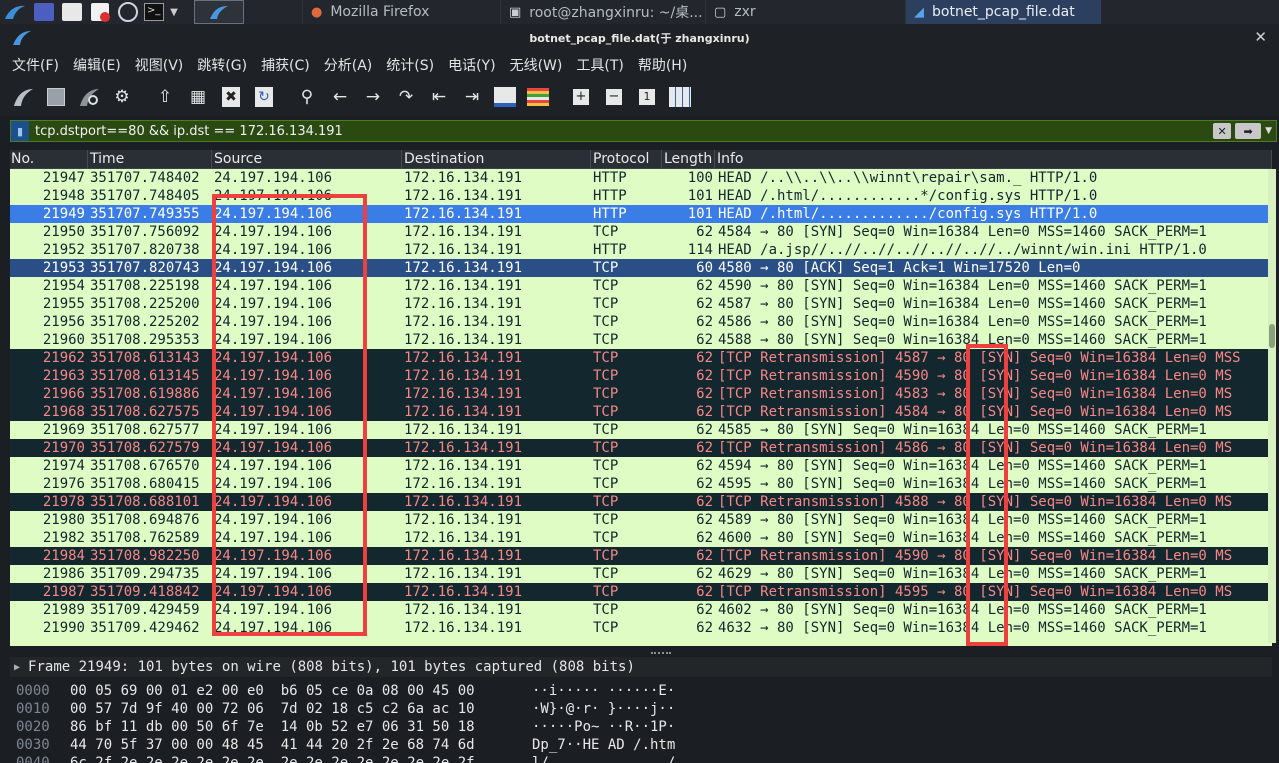  I want to click on menu-analyze: 分析(A), so click(348, 65).